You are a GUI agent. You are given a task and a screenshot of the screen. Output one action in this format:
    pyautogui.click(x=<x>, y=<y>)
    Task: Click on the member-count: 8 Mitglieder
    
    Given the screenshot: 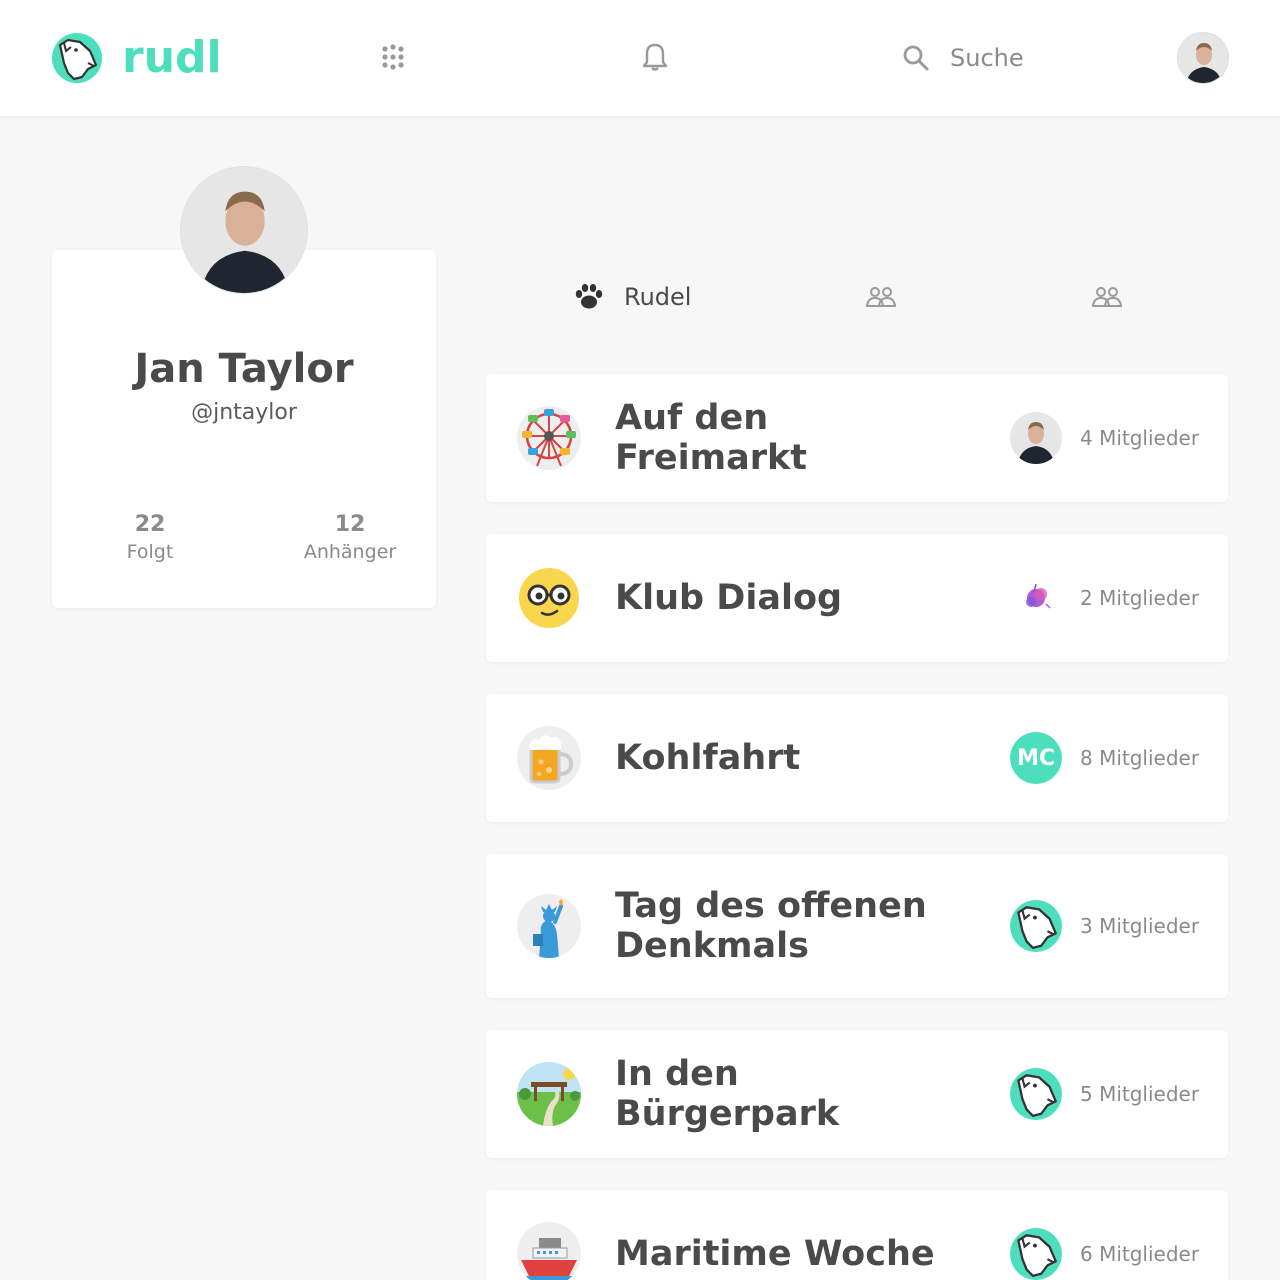 What is the action you would take?
    pyautogui.click(x=1140, y=758)
    